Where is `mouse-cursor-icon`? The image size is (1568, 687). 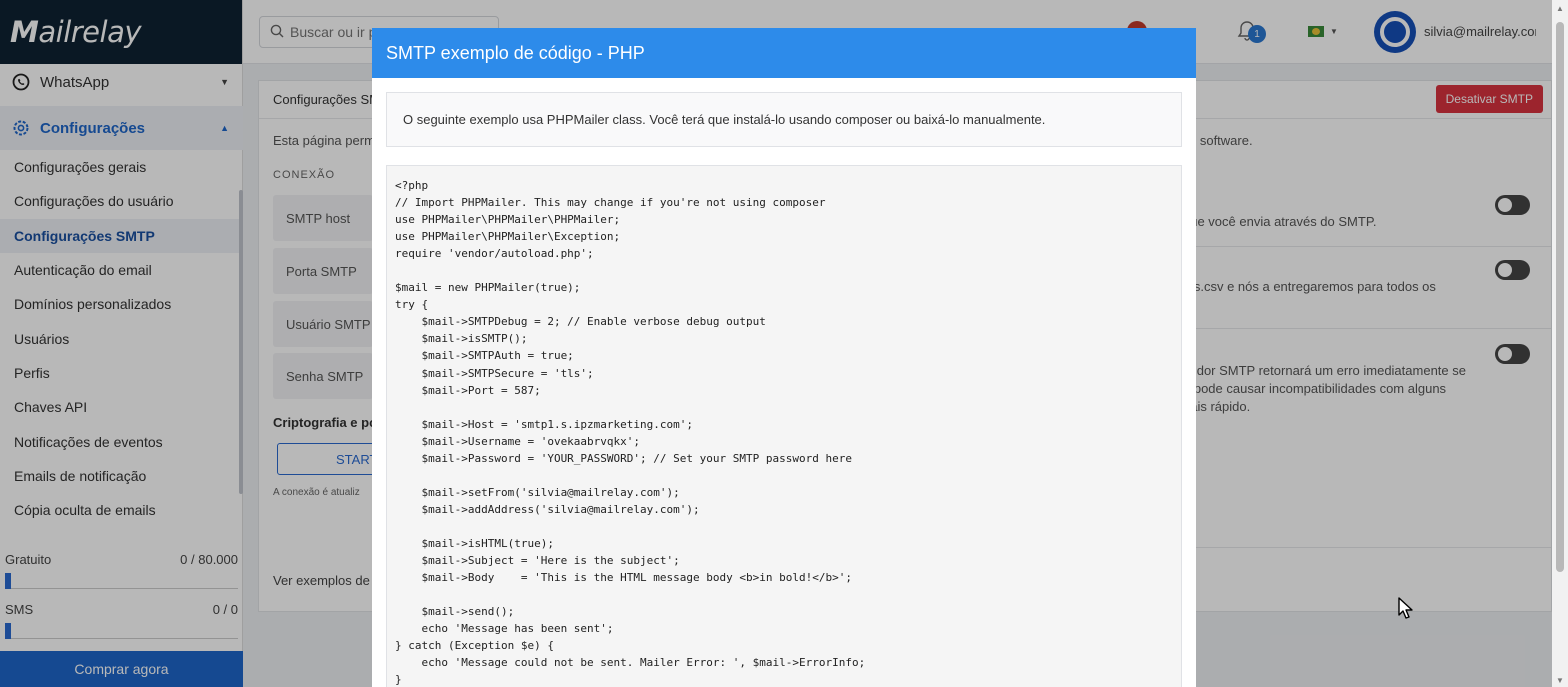 mouse-cursor-icon is located at coordinates (1406, 610).